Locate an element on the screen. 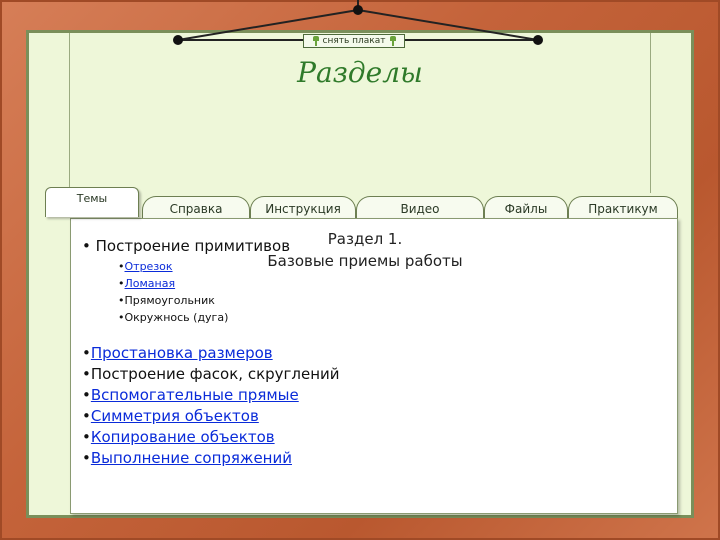 This screenshot has height=540, width=720. circle-arc-label: Окружнось (дуга) is located at coordinates (176, 317).